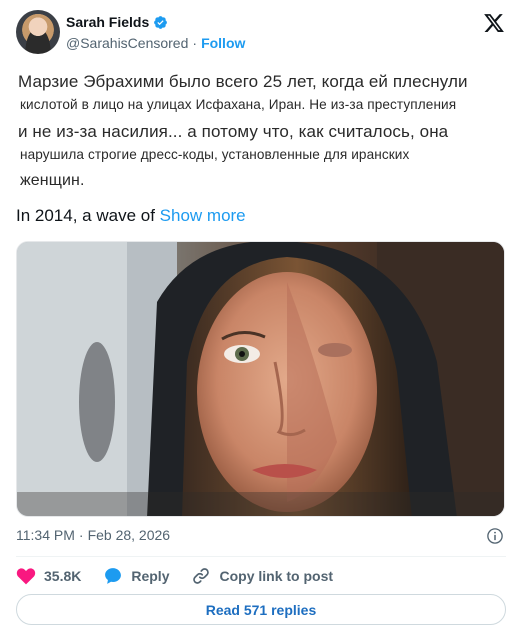  Describe the element at coordinates (150, 576) in the screenshot. I see `reply-label: Reply` at that location.